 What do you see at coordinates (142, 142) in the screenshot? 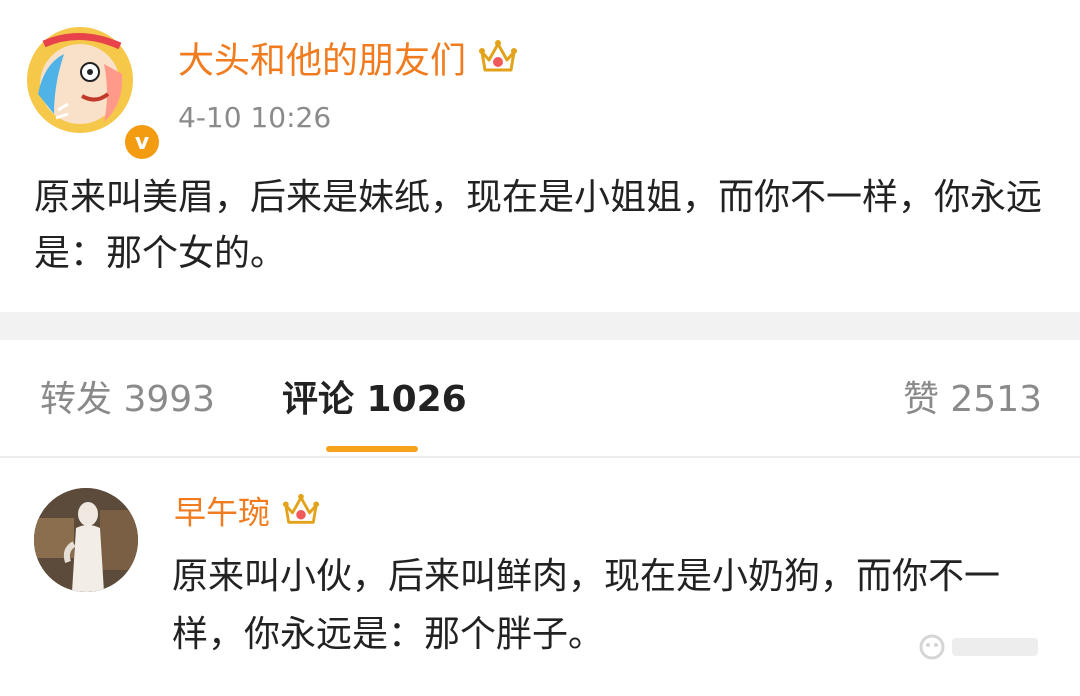
I see `verified-badge-icon: v` at bounding box center [142, 142].